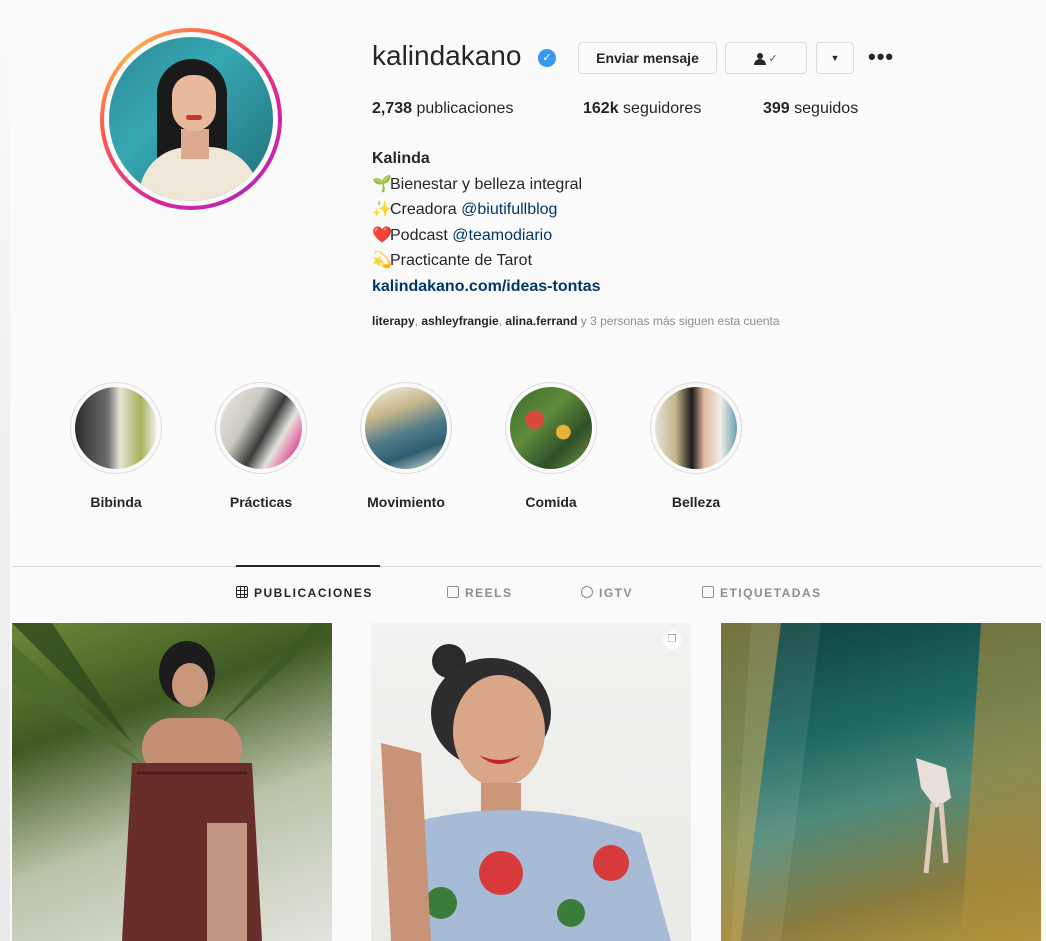  What do you see at coordinates (261, 502) in the screenshot?
I see `highlight-label: Prácticas` at bounding box center [261, 502].